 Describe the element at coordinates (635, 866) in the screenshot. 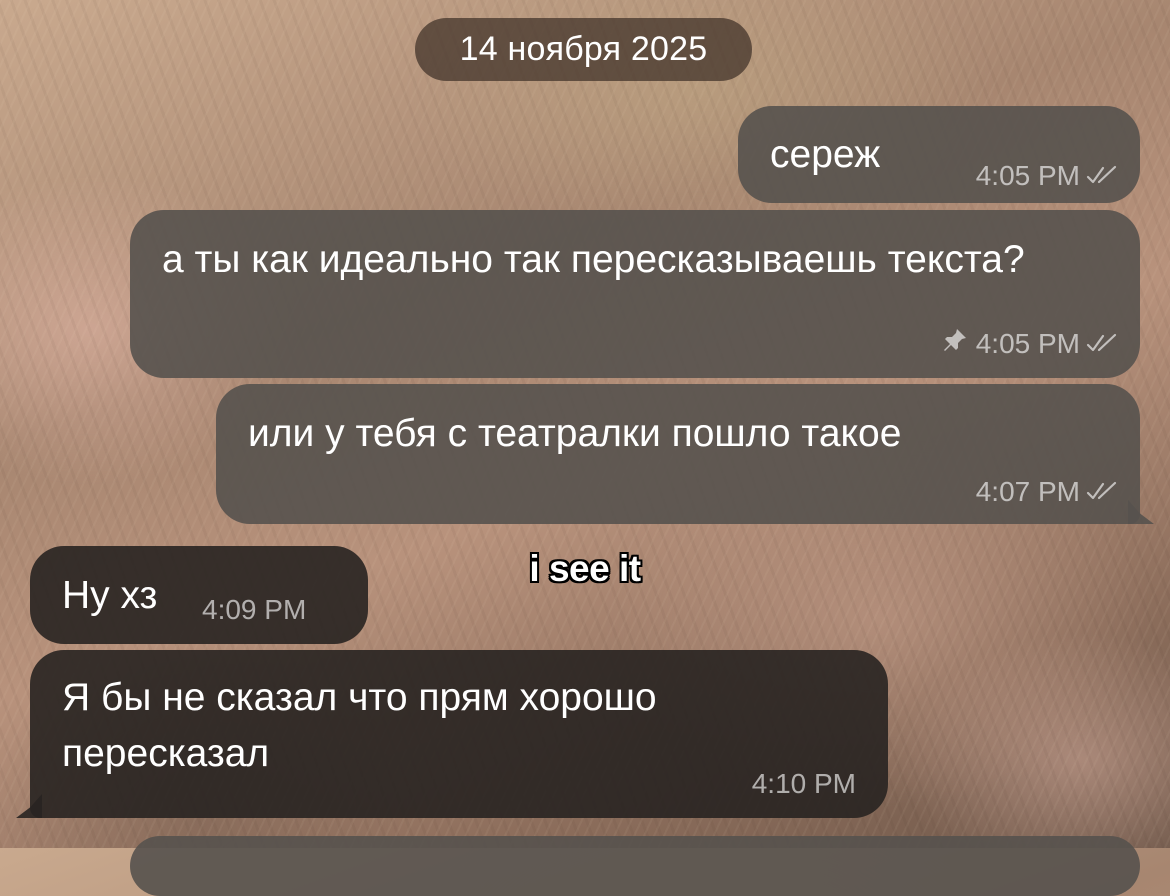

I see `outgoing-message-partial` at that location.